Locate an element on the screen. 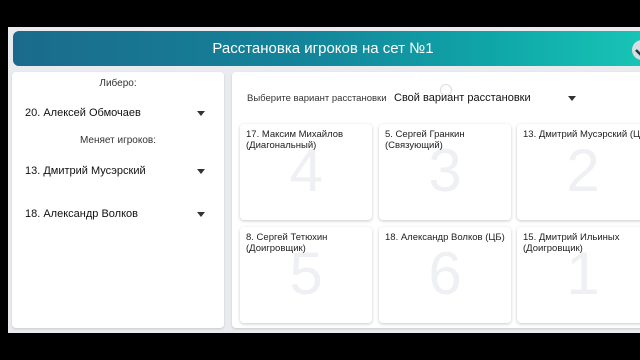  player-name: 13. Дмитрий Мусэрский (ЦБ) is located at coordinates (581, 134).